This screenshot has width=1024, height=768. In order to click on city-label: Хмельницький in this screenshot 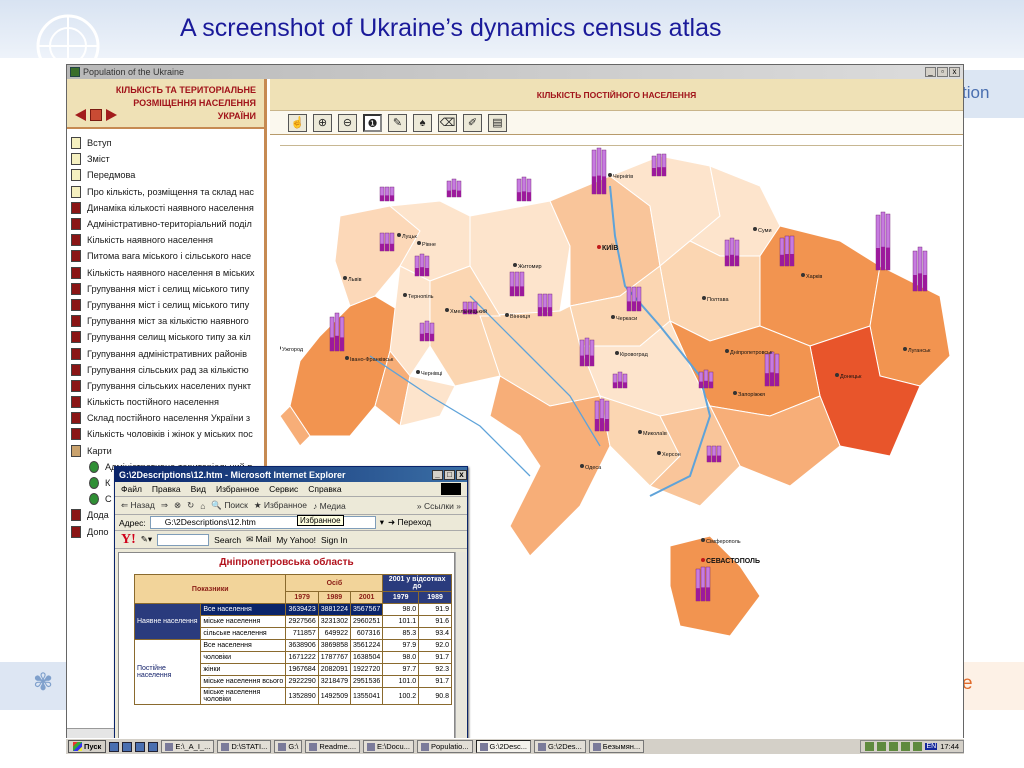, I will do `click(468, 311)`.